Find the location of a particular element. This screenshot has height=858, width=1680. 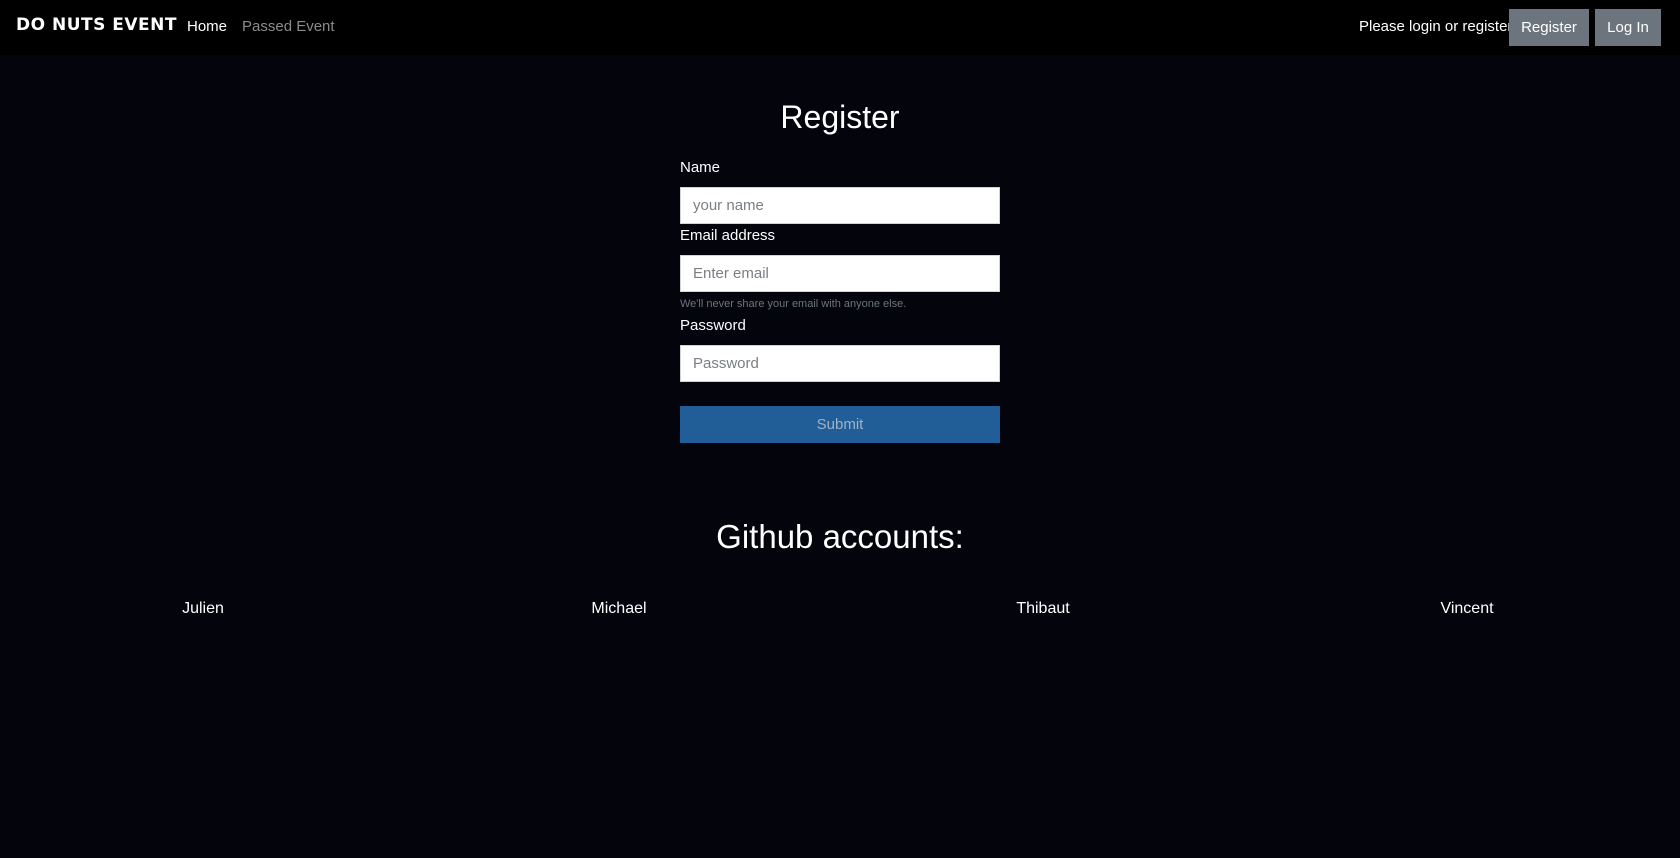

register-button: Register is located at coordinates (1549, 27).